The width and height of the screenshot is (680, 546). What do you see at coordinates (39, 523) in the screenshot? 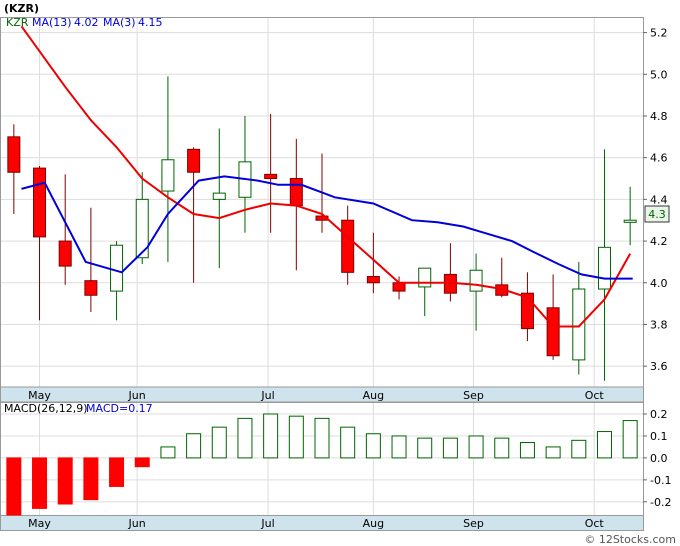
I see `macd-x-tick-label: May` at bounding box center [39, 523].